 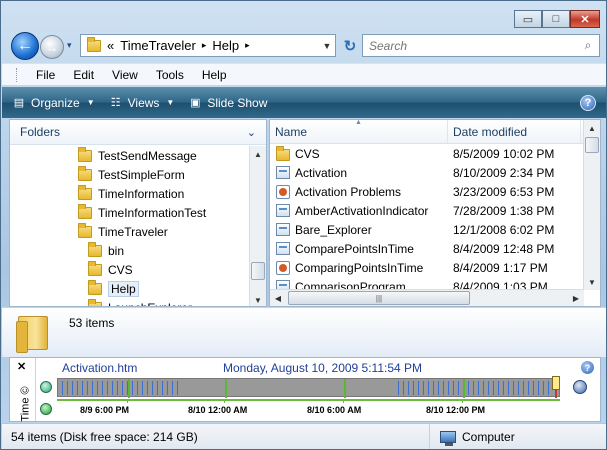 I want to click on breadcrumb-help: Help, so click(x=225, y=45).